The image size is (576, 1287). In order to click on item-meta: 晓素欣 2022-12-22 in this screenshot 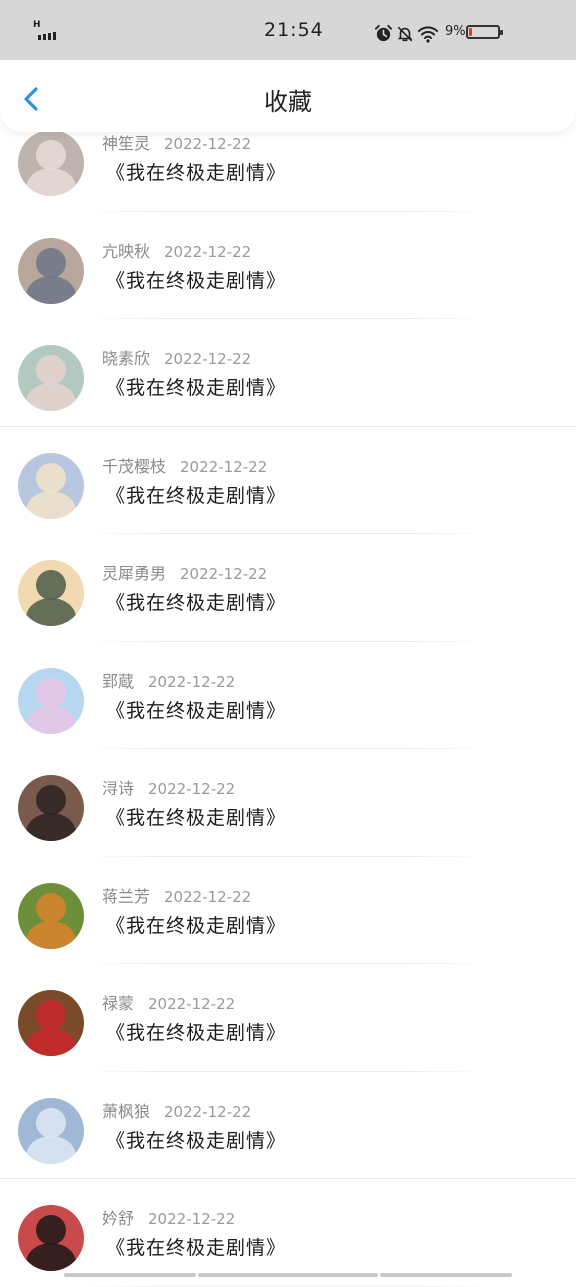, I will do `click(177, 356)`.